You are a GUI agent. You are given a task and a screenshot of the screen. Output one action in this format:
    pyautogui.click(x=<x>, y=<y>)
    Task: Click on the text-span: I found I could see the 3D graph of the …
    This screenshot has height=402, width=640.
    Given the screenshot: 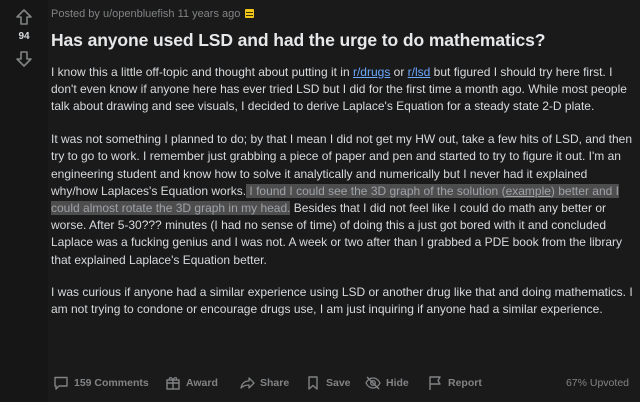 What is the action you would take?
    pyautogui.click(x=376, y=190)
    